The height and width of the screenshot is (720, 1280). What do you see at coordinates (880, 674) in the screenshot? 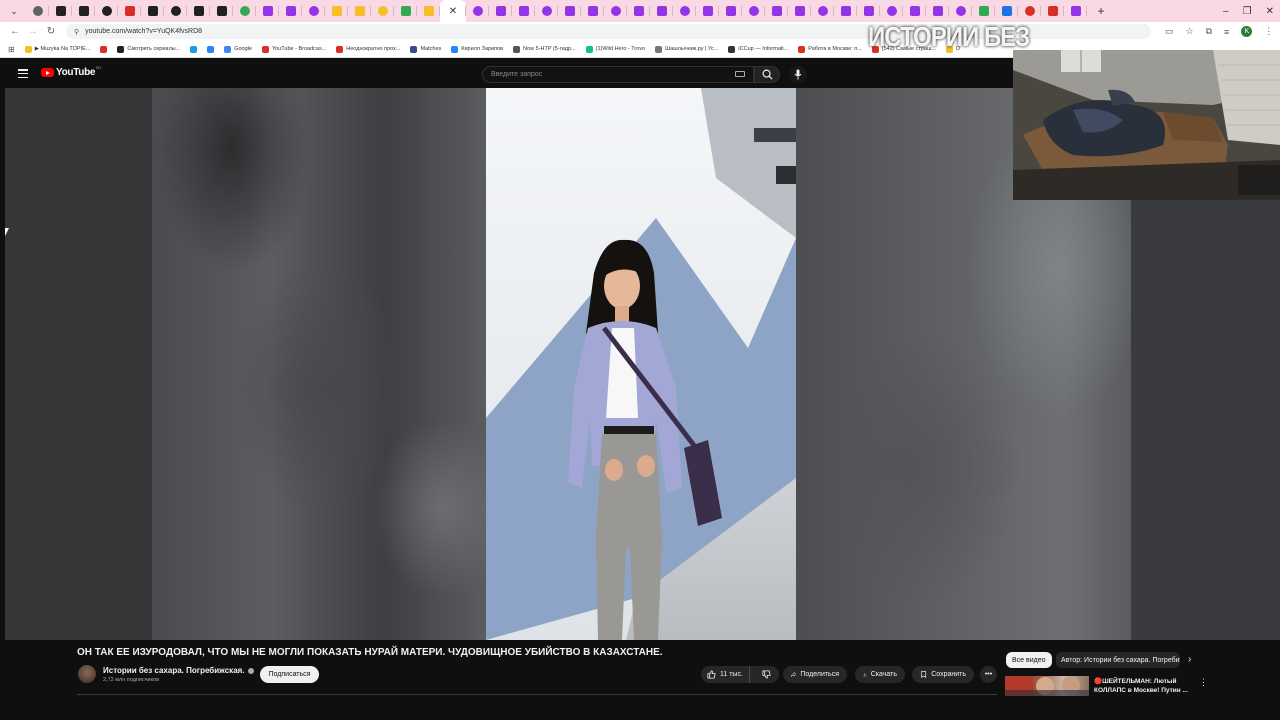
I see `download-button: Скачать` at bounding box center [880, 674].